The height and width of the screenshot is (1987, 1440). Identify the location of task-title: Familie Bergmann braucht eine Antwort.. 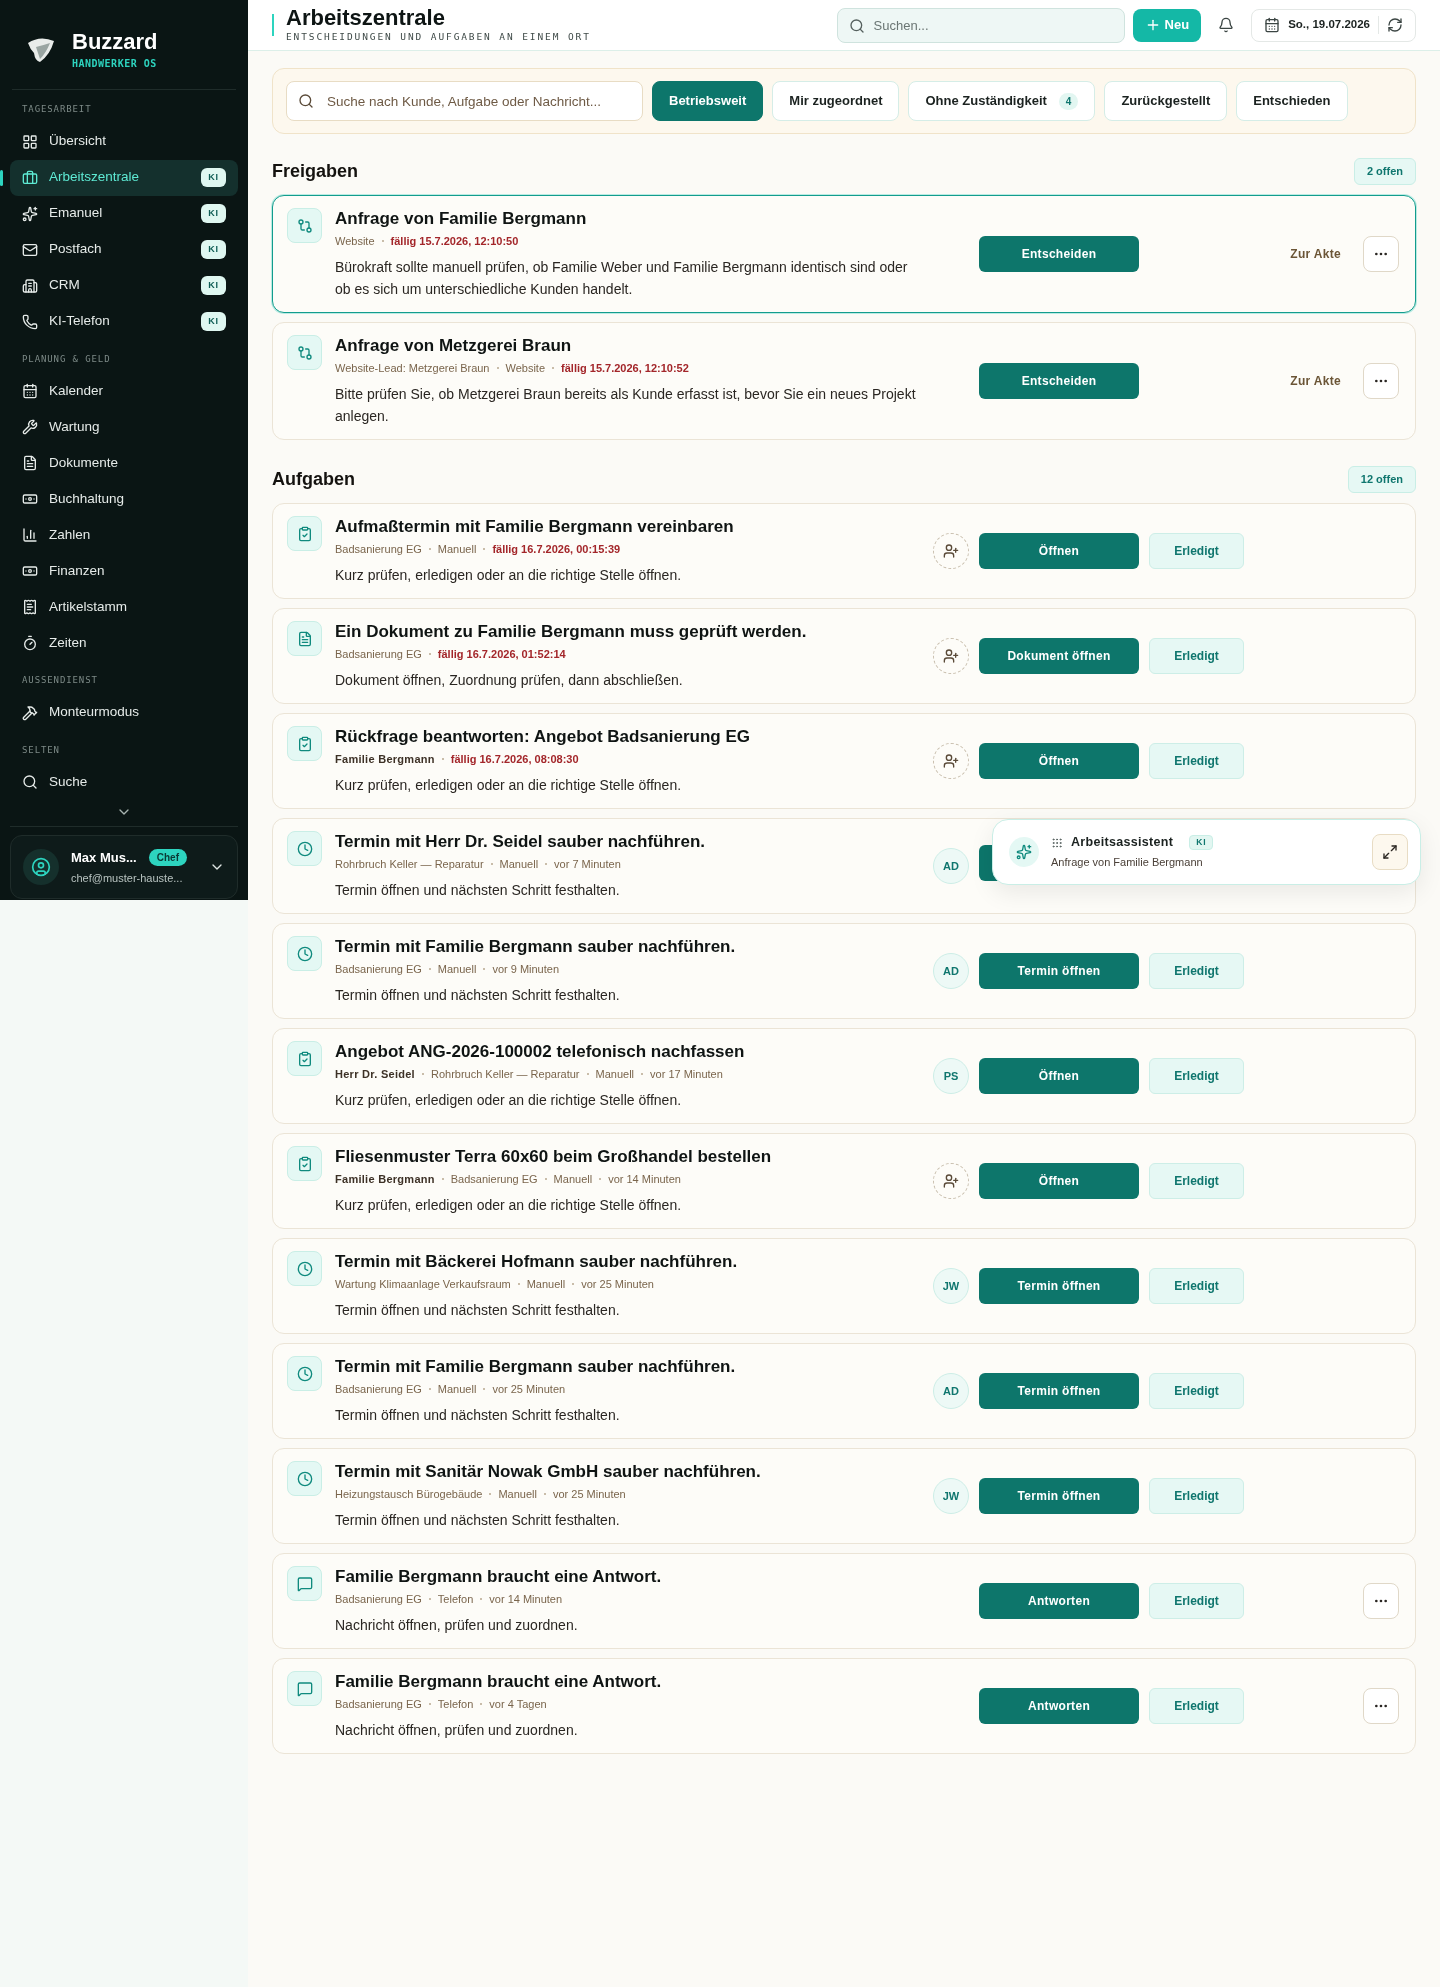
(499, 1577).